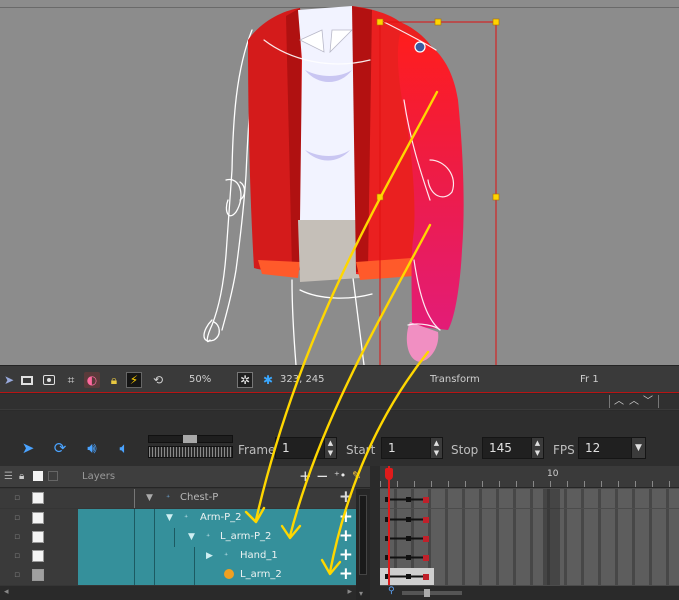 This screenshot has height=600, width=679. What do you see at coordinates (178, 555) in the screenshot?
I see `layer-row-hand-1: ▫ ▶ ⁺ Hand_1 +` at bounding box center [178, 555].